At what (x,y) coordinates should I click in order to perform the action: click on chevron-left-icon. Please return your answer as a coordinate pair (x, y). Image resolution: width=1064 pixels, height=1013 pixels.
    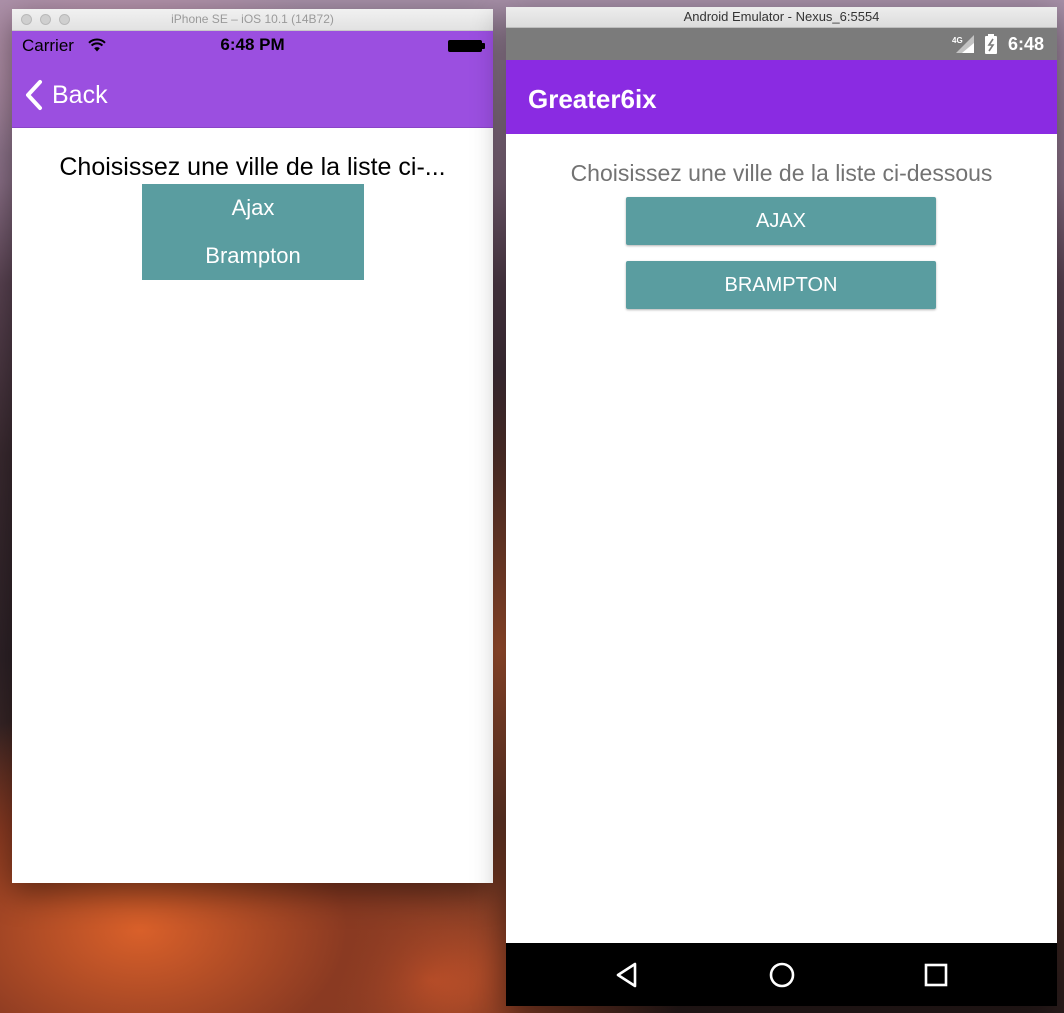
    Looking at the image, I should click on (34, 95).